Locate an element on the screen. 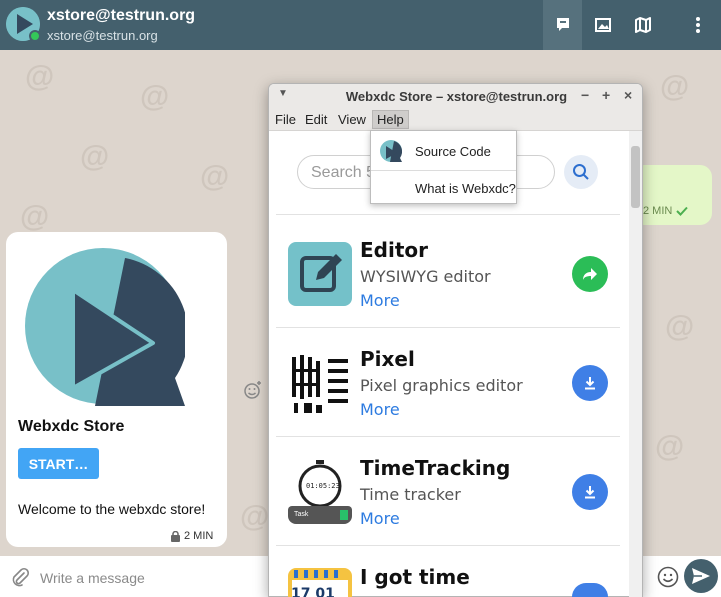 This screenshot has height=597, width=721. emoji-add-icon is located at coordinates (252, 390).